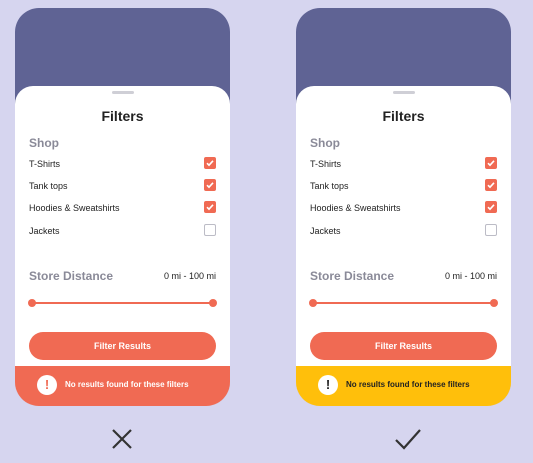 The width and height of the screenshot is (533, 463). Describe the element at coordinates (122, 439) in the screenshot. I see `cross-icon` at that location.